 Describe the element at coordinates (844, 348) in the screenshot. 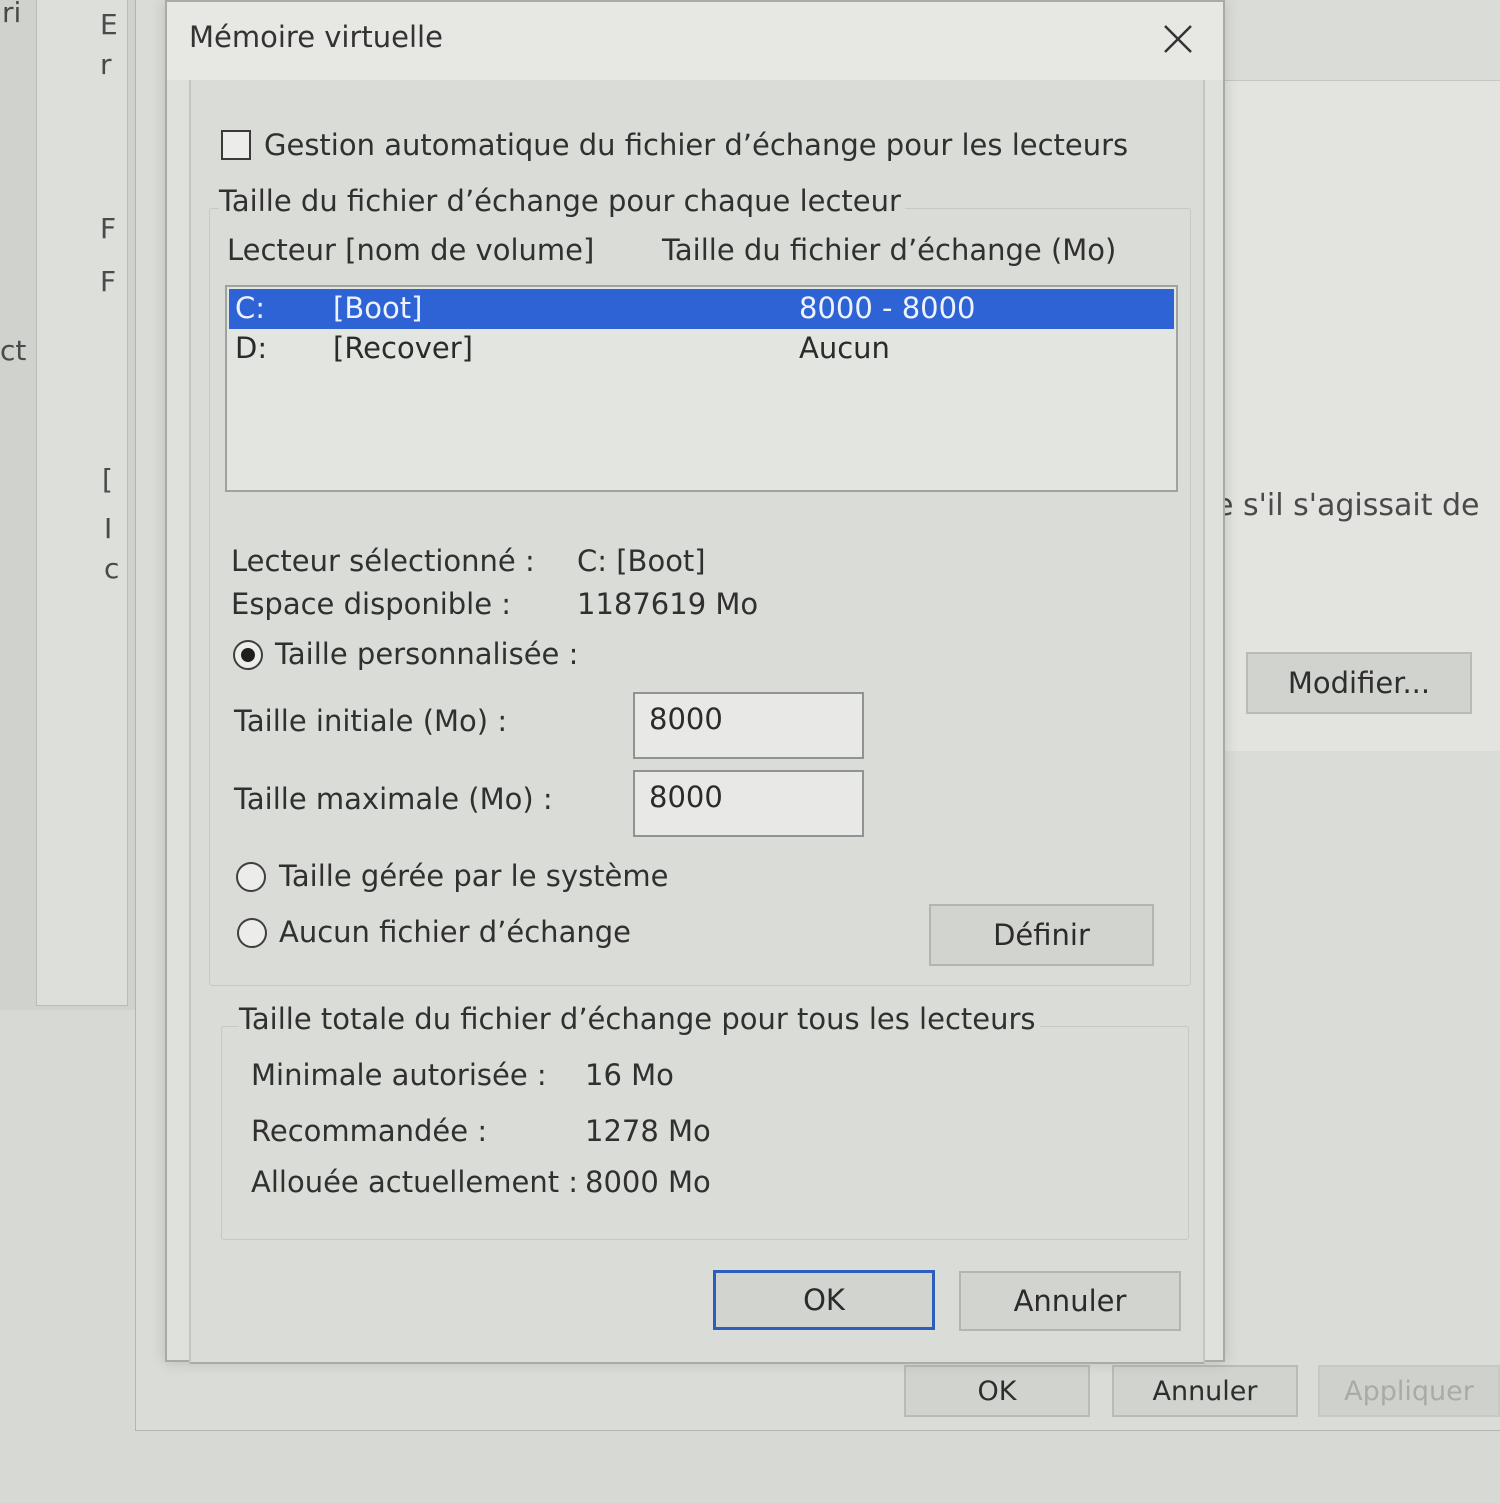

I see `drive-size: Aucun` at that location.